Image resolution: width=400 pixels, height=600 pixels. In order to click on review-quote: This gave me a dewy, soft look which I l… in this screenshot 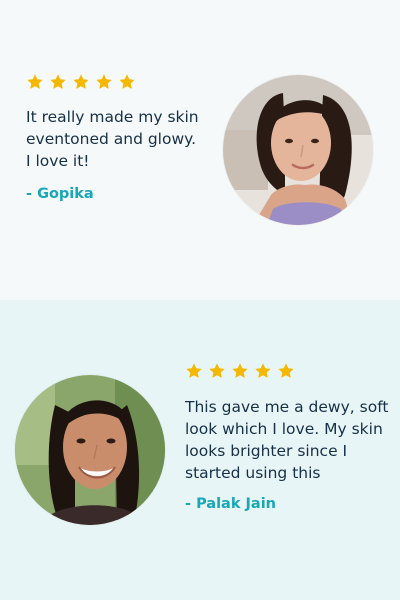, I will do `click(287, 440)`.